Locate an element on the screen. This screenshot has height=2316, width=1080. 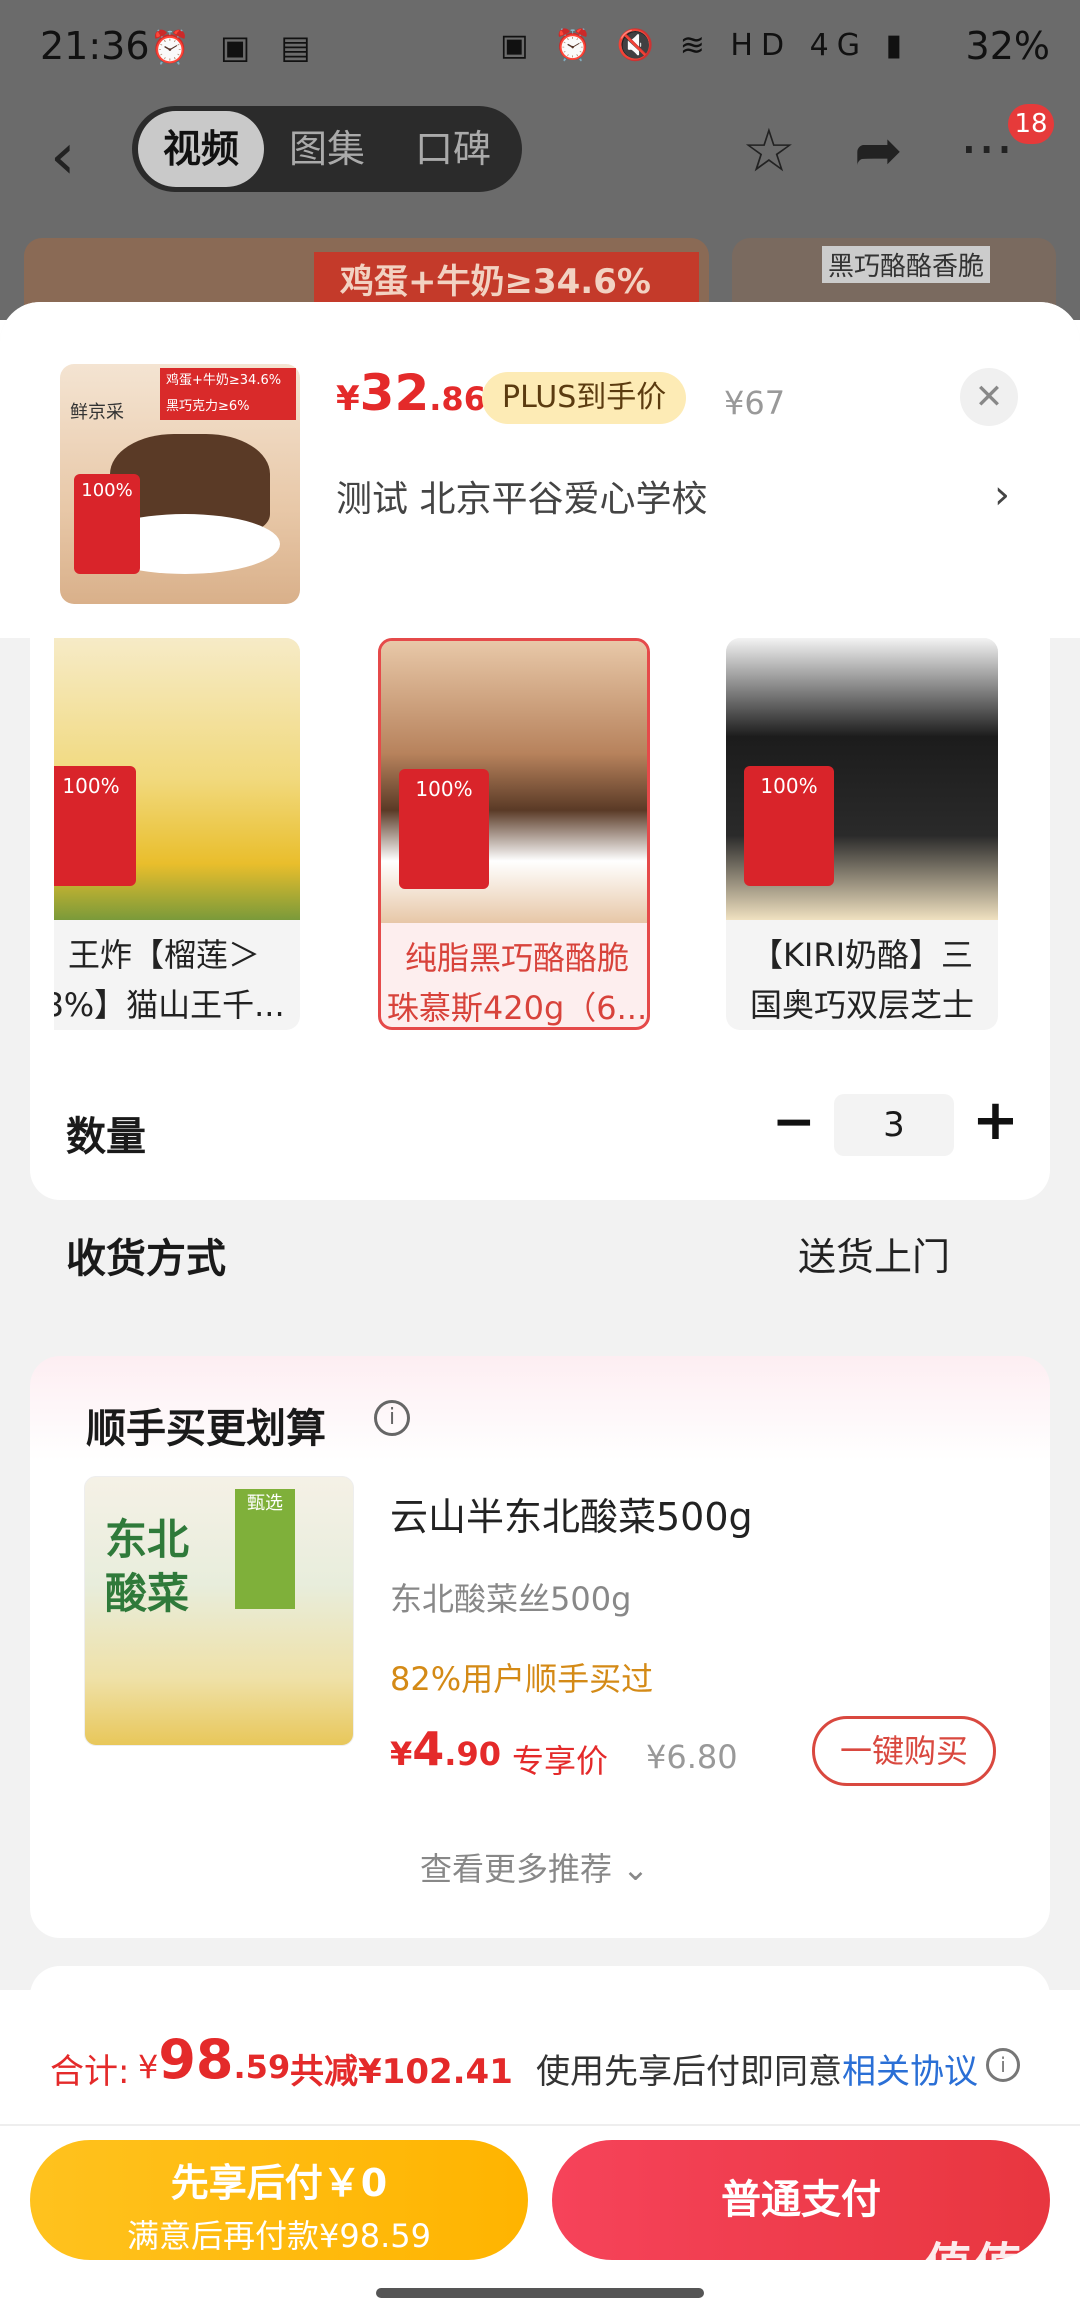
total-price: ¥98.59 is located at coordinates (214, 2059).